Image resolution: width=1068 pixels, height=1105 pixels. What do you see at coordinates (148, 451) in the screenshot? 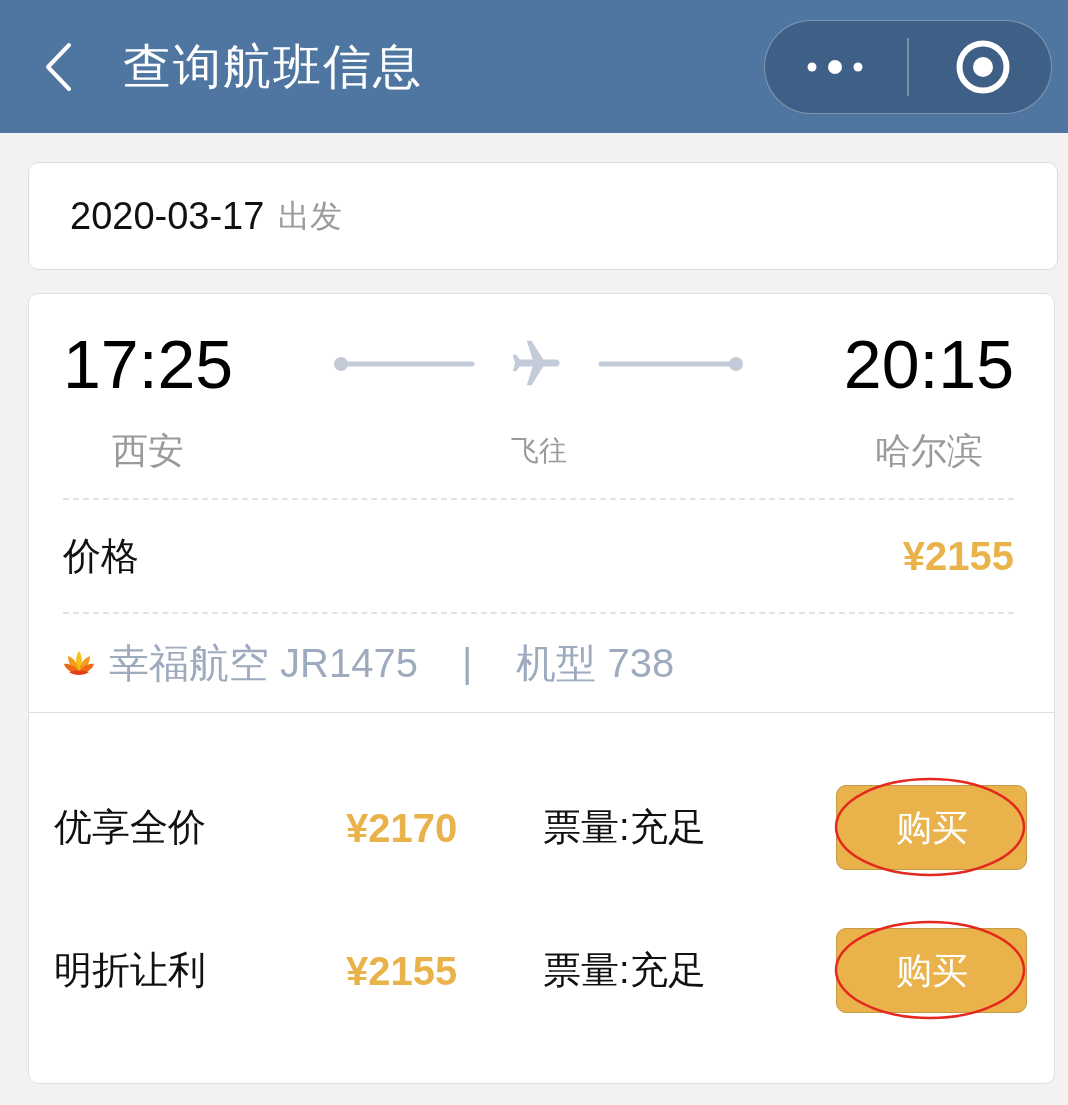
I see `departure-city: 西安` at bounding box center [148, 451].